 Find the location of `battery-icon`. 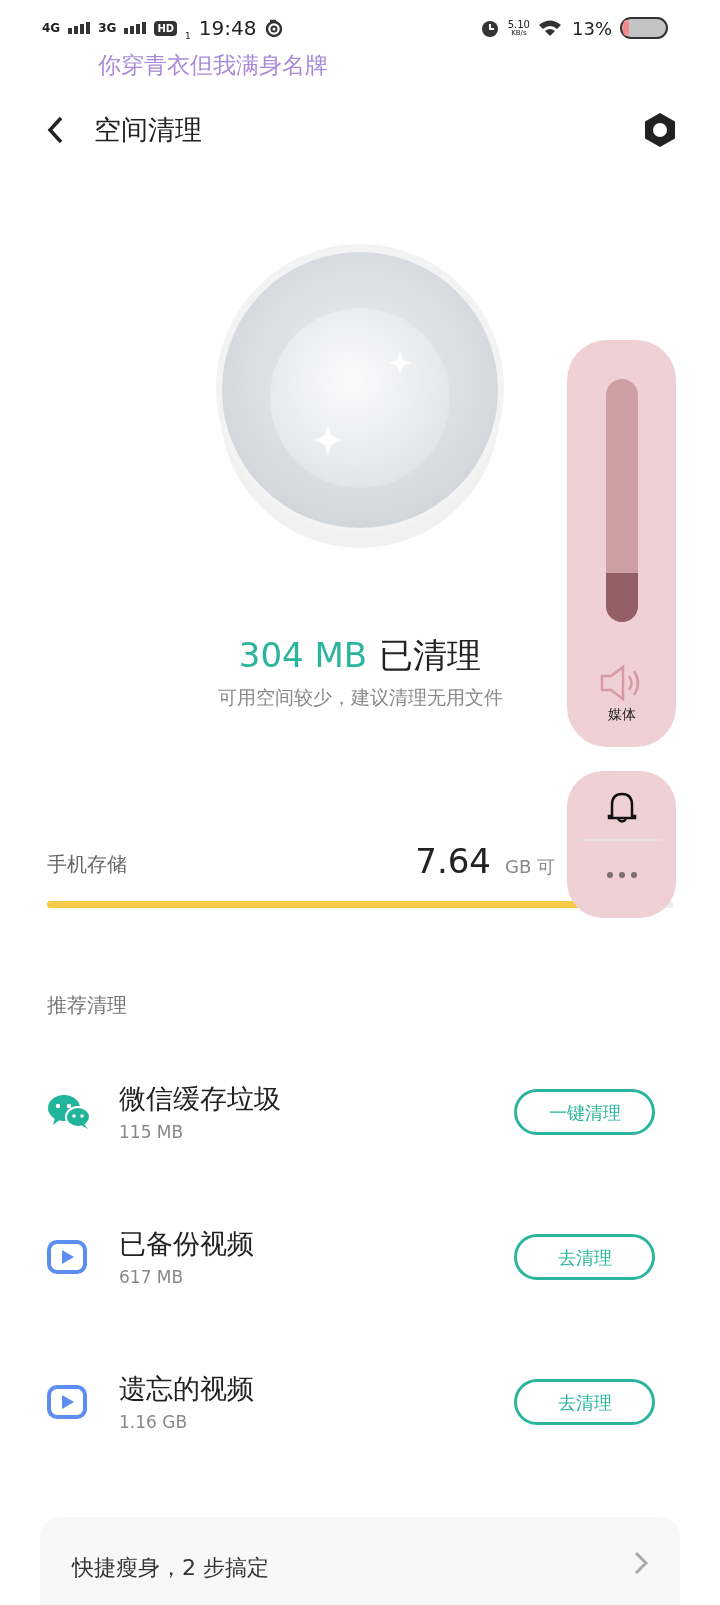

battery-icon is located at coordinates (644, 28).